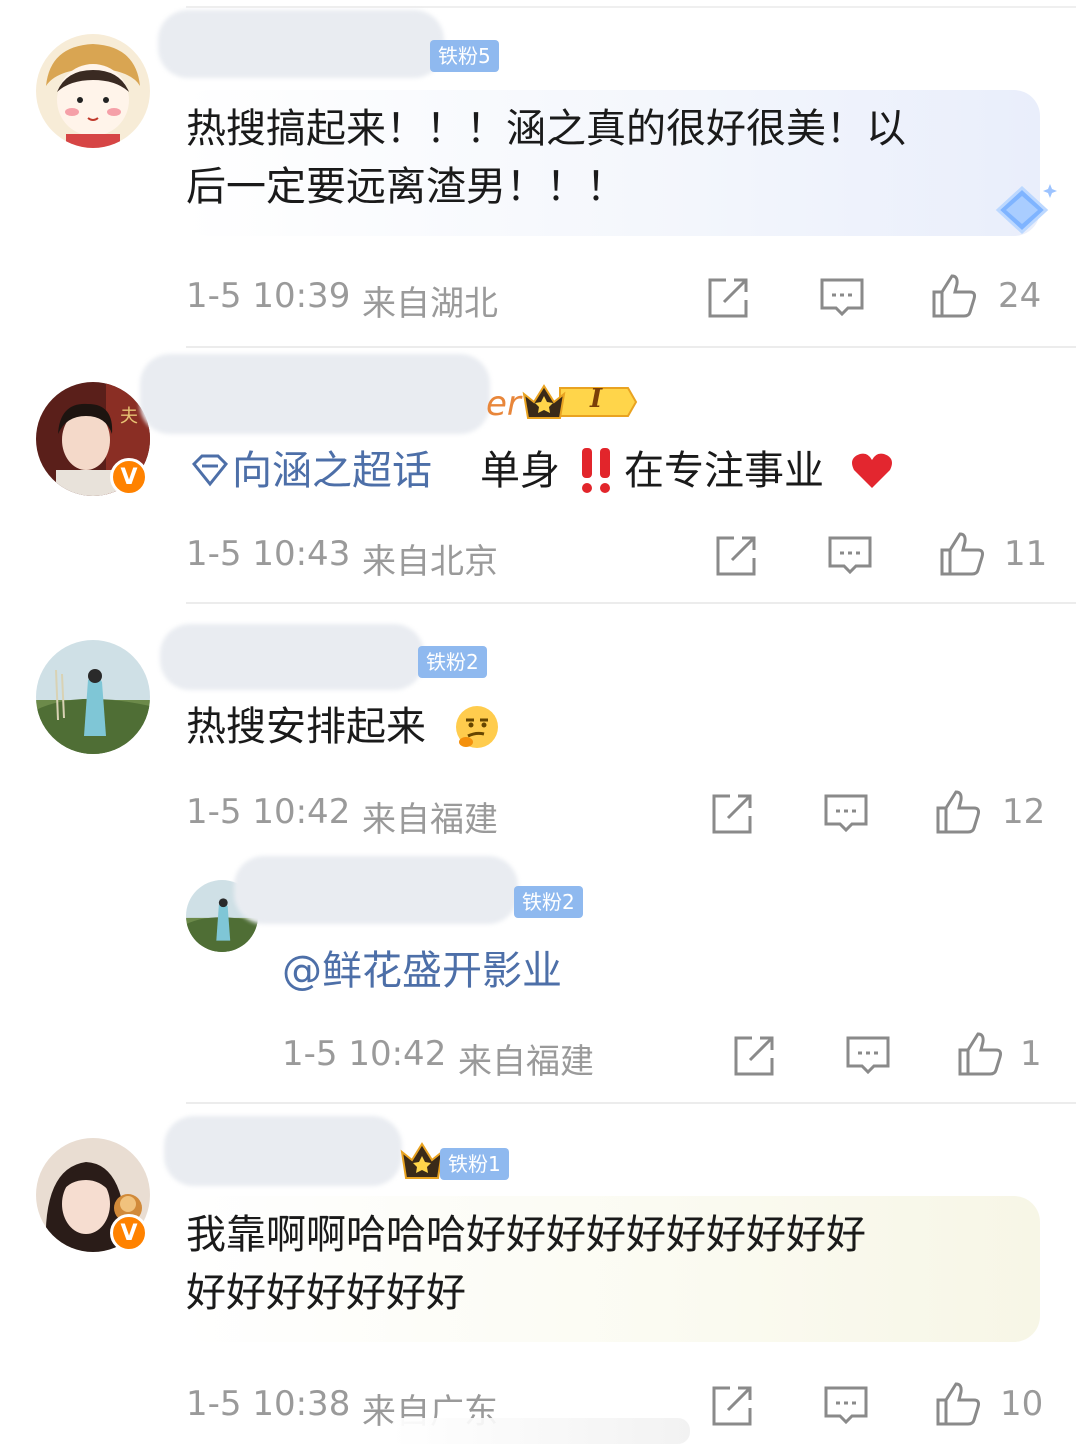  I want to click on top-divider, so click(631, 7).